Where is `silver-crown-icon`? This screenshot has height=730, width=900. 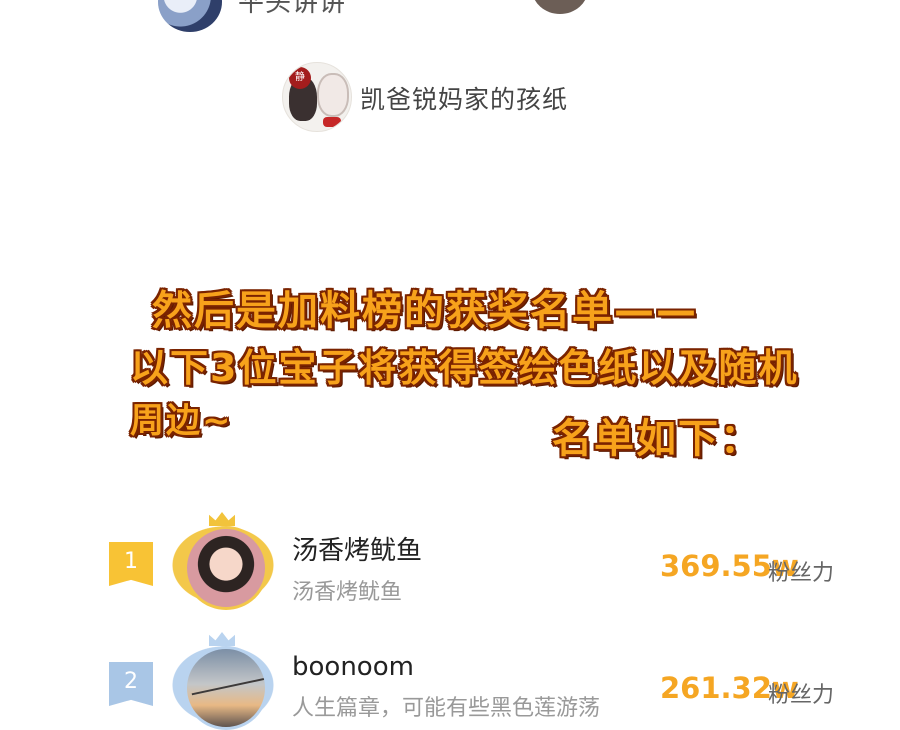 silver-crown-icon is located at coordinates (222, 639).